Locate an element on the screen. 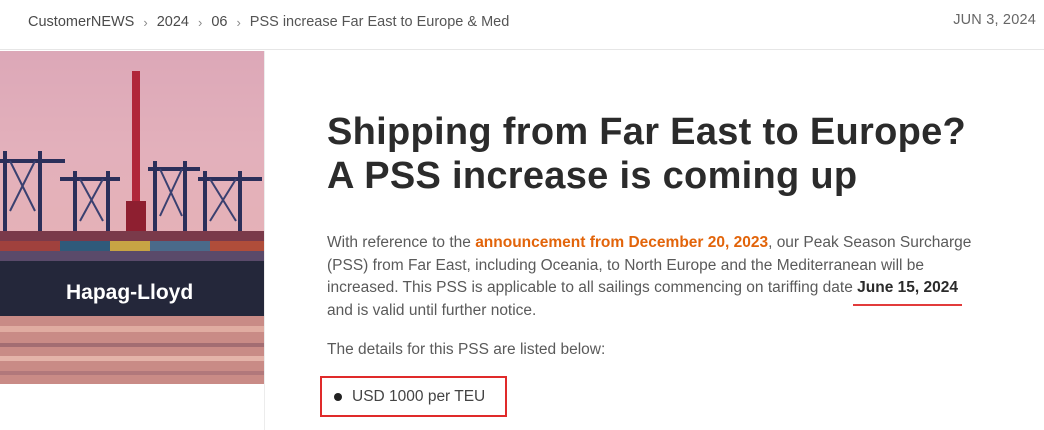  pss-detail-item: USD 1000 per TEU is located at coordinates (413, 396).